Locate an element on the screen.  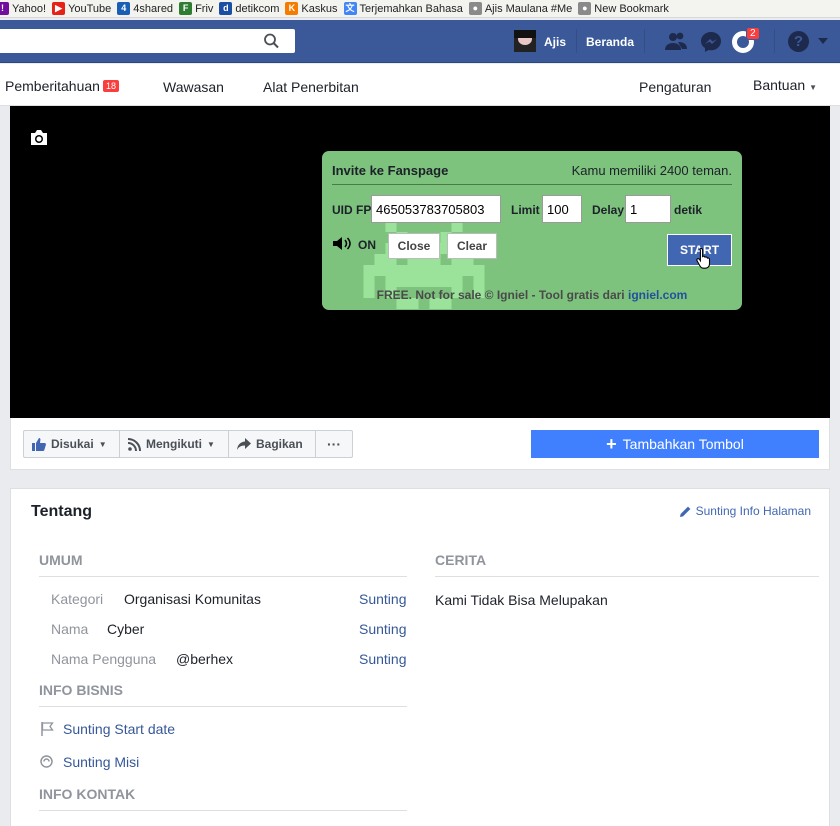
tab-insights: Wawasan is located at coordinates (193, 87).